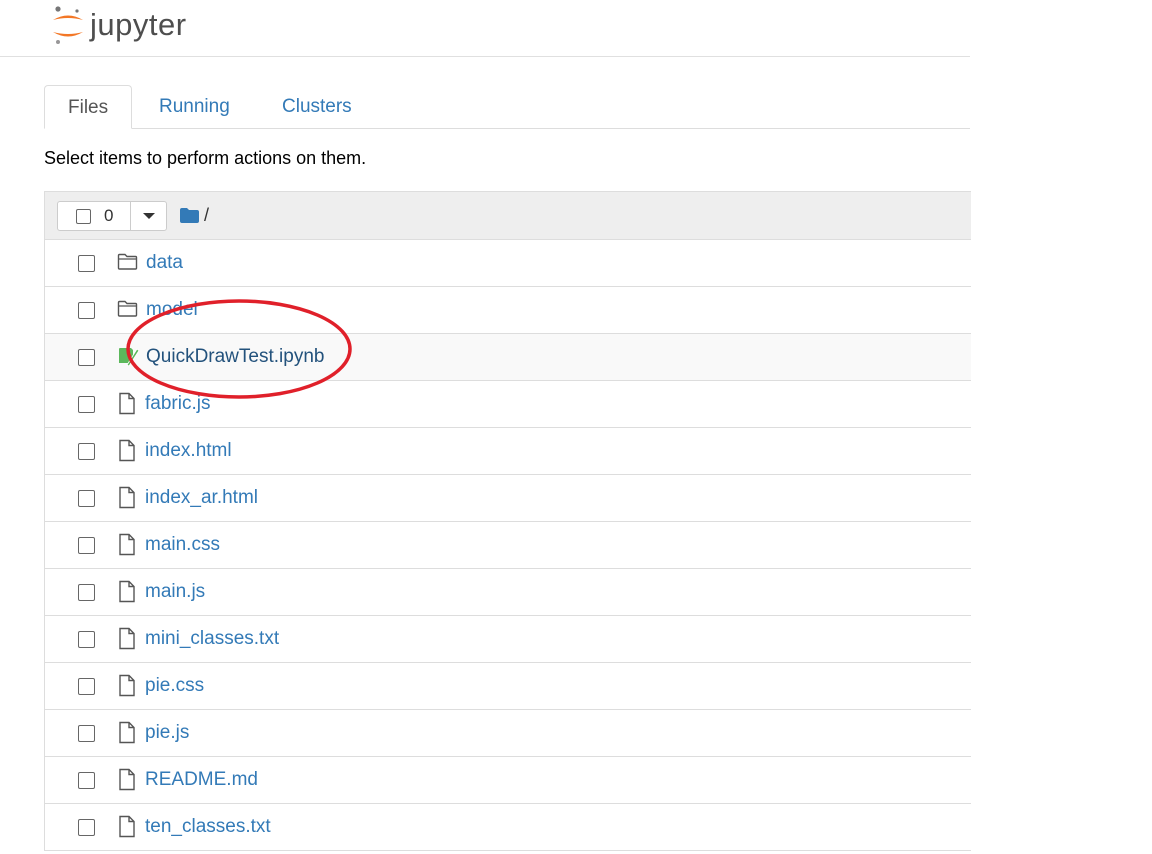 The height and width of the screenshot is (854, 1152). I want to click on tab-files: Files, so click(88, 107).